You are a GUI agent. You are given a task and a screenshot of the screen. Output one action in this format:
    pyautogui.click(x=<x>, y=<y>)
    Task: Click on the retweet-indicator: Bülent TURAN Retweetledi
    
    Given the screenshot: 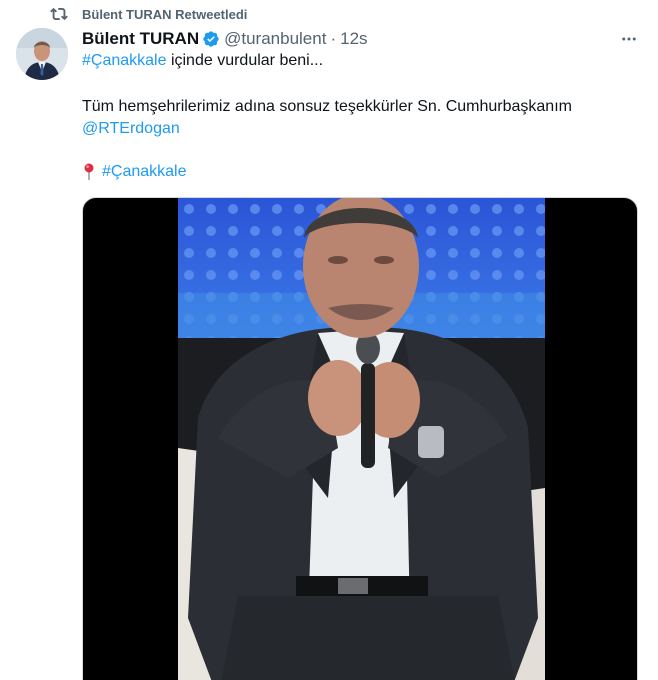 What is the action you would take?
    pyautogui.click(x=148, y=14)
    